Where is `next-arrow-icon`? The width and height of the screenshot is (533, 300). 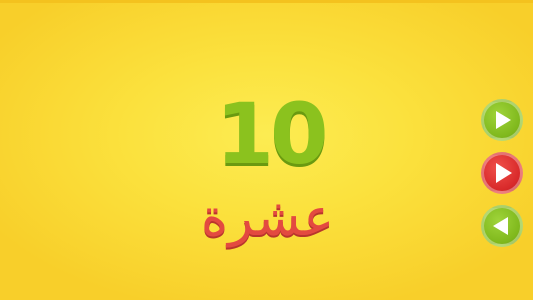
next-arrow-icon is located at coordinates (503, 120).